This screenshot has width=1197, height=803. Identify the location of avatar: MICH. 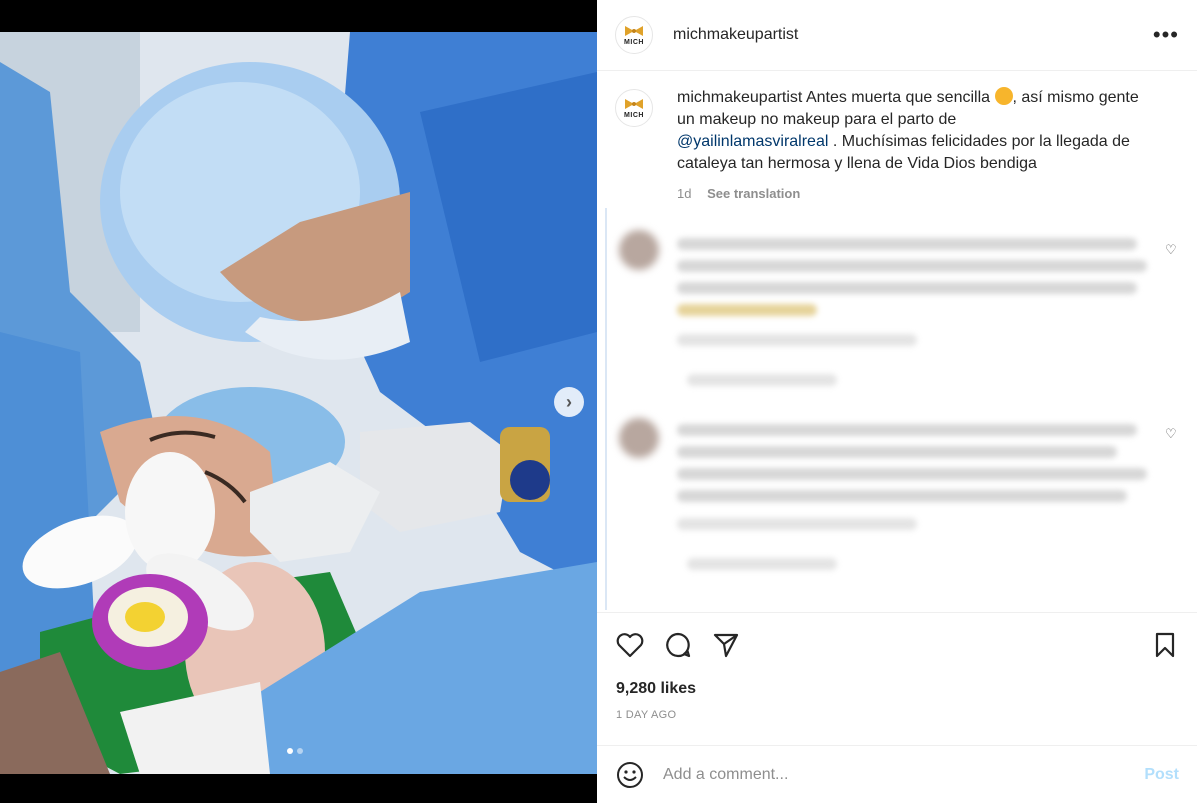
(634, 35).